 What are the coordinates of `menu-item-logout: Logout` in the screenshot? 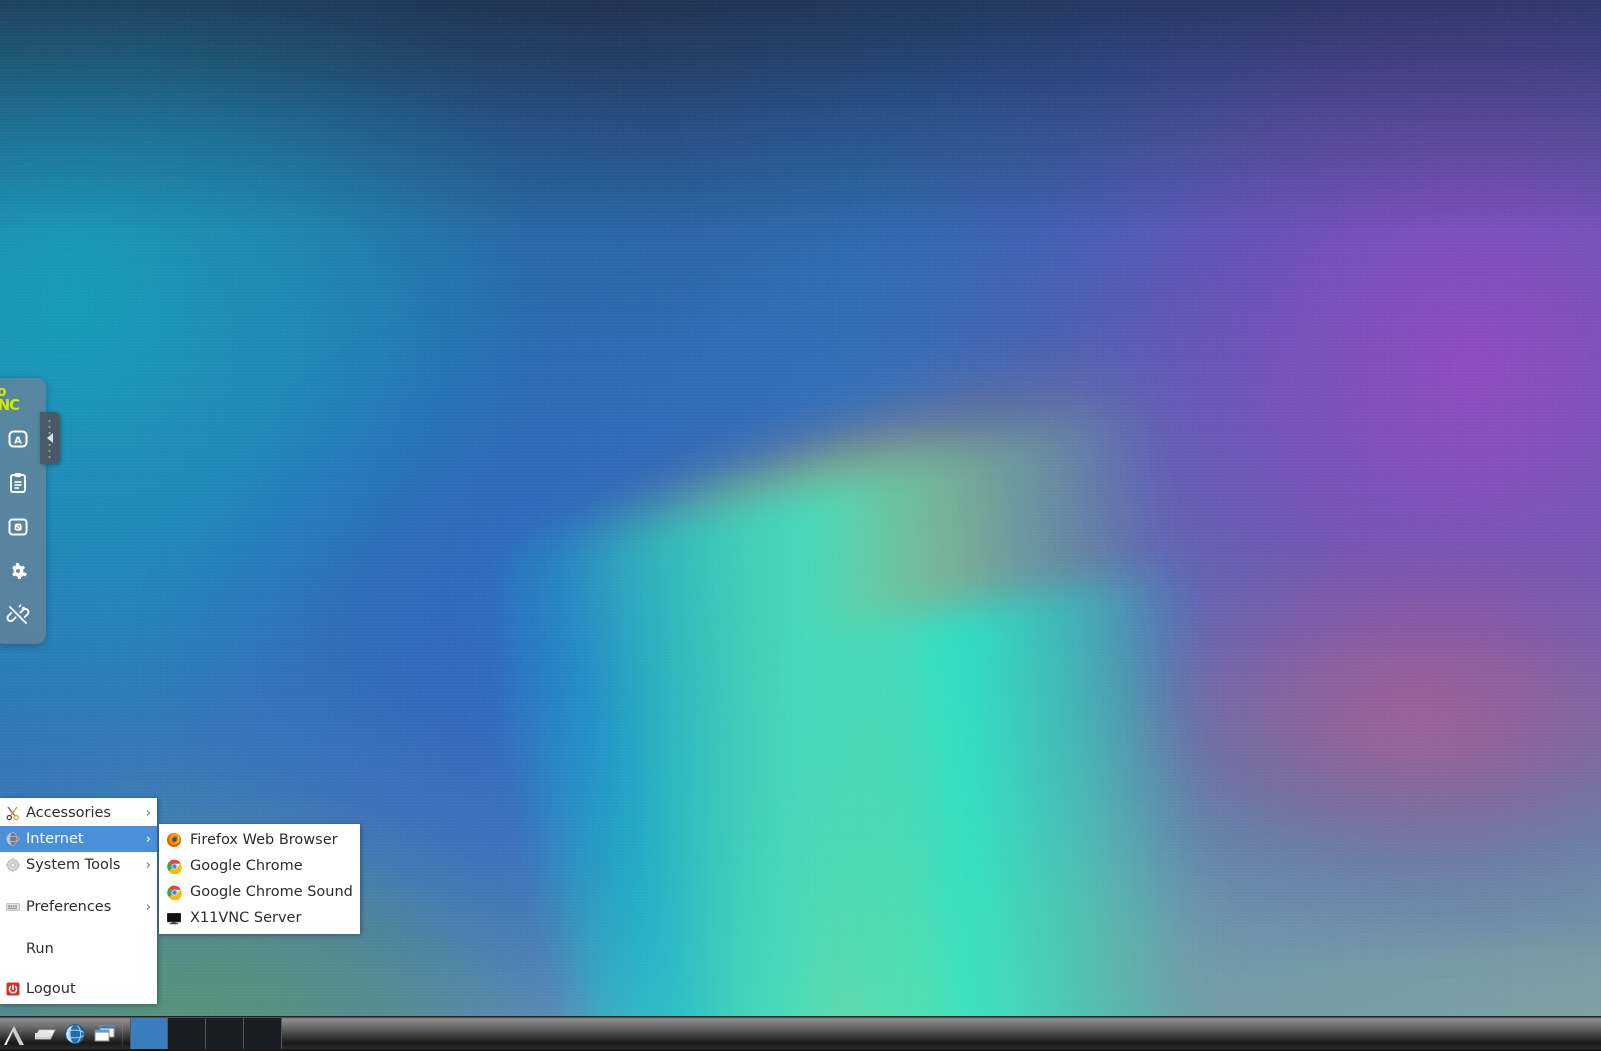 It's located at (78, 989).